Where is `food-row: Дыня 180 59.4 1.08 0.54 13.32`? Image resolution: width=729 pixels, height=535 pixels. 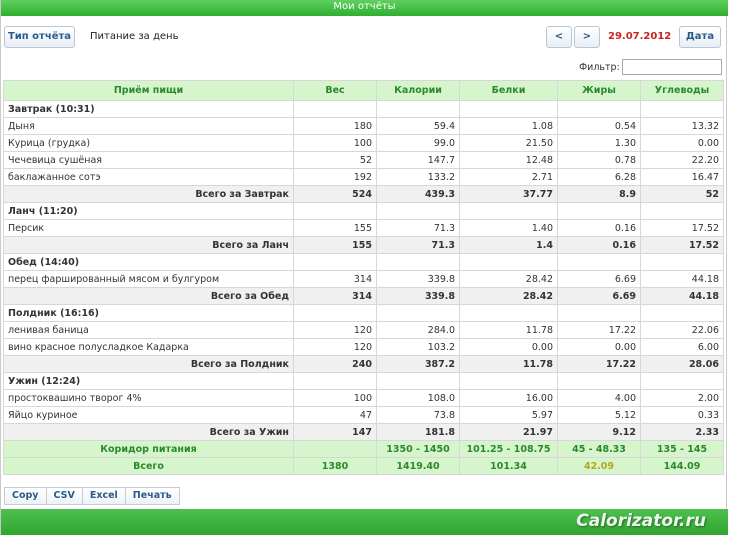 food-row: Дыня 180 59.4 1.08 0.54 13.32 is located at coordinates (363, 126).